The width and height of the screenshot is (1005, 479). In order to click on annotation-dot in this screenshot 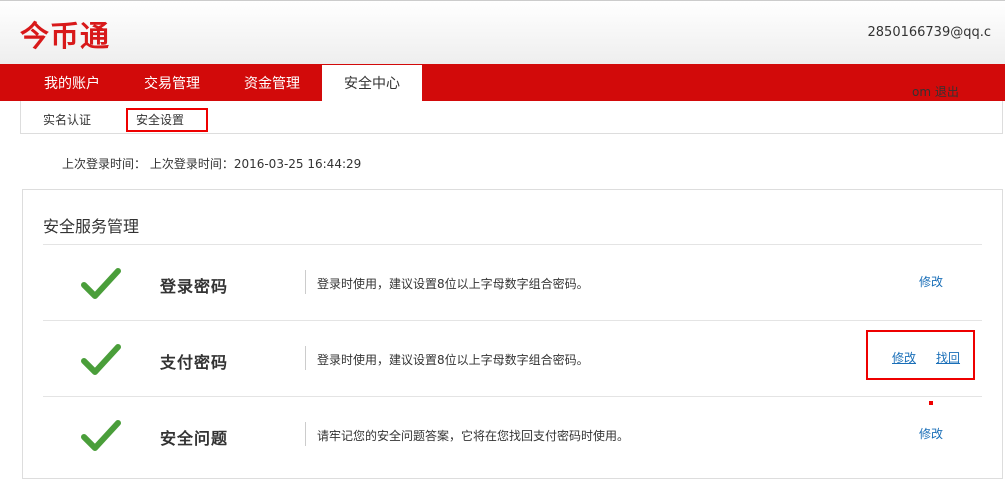, I will do `click(931, 403)`.